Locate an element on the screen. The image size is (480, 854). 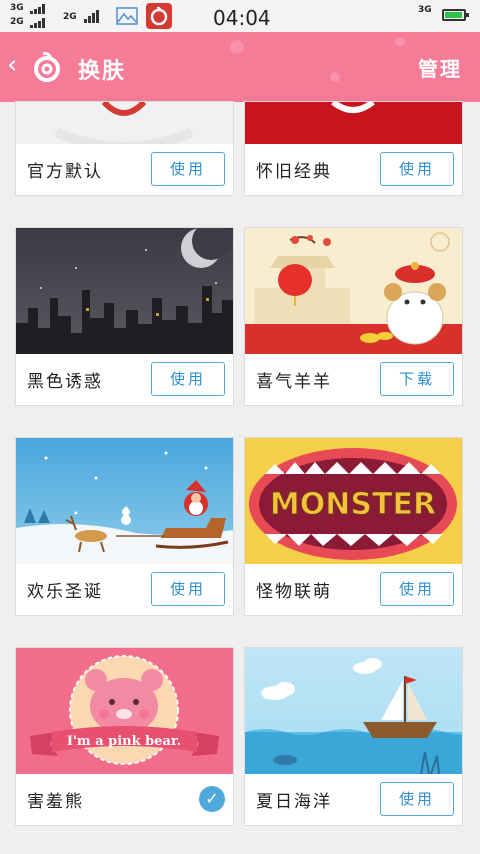
monster-text: MONSTER is located at coordinates (353, 504).